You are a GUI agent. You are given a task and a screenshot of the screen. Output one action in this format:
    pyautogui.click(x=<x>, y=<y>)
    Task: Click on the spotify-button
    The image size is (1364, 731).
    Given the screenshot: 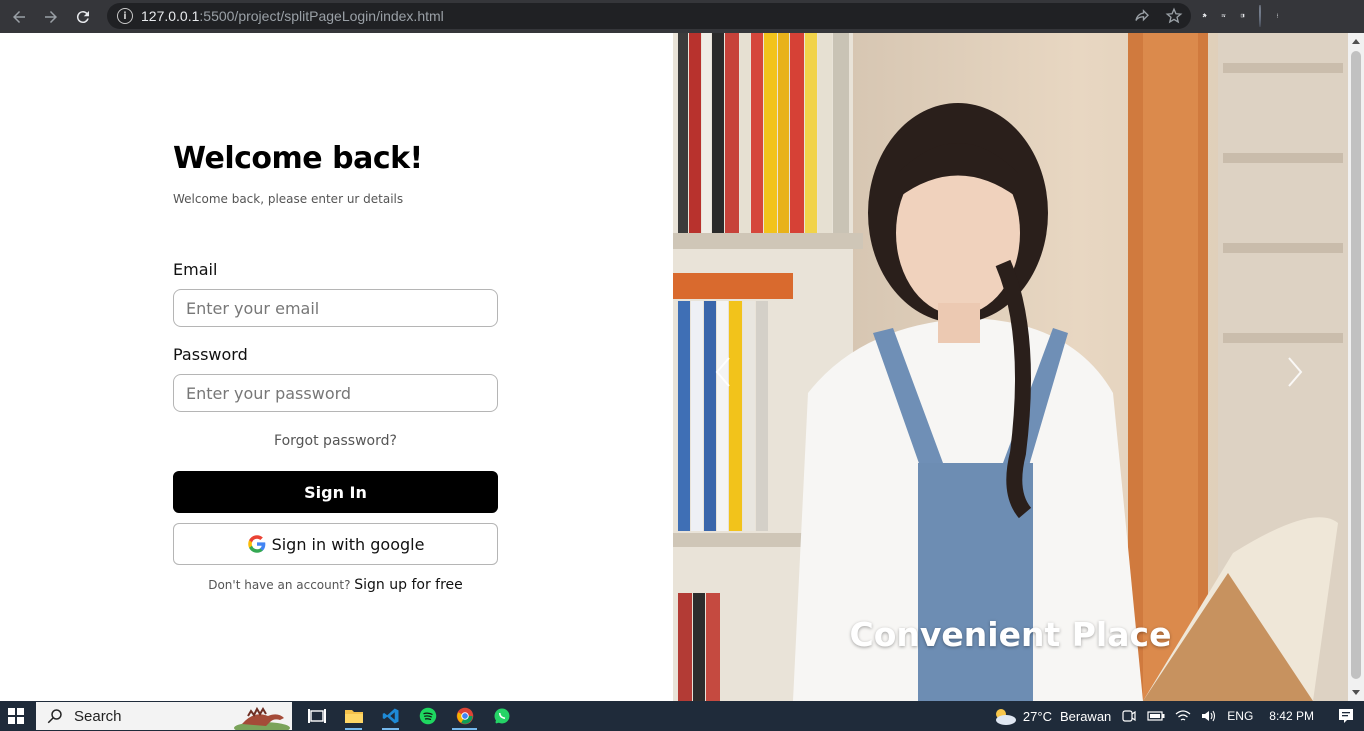 What is the action you would take?
    pyautogui.click(x=427, y=716)
    